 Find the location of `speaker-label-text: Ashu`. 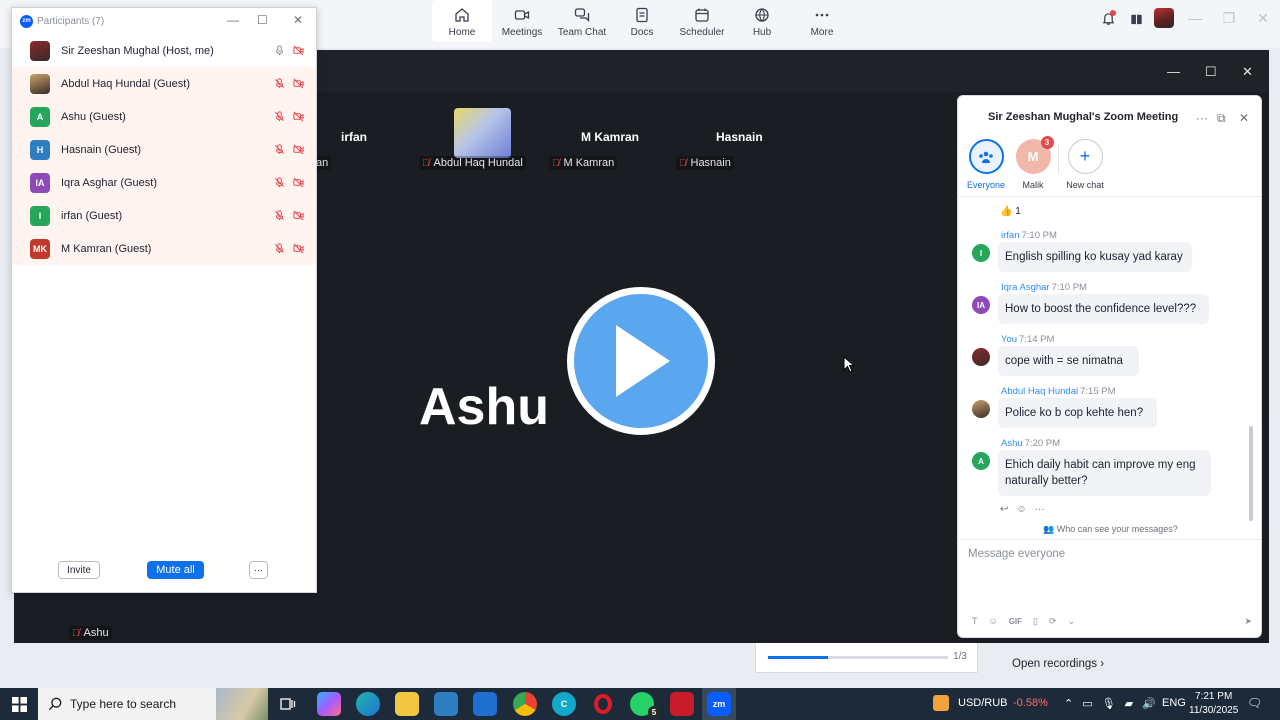

speaker-label-text: Ashu is located at coordinates (96, 633).